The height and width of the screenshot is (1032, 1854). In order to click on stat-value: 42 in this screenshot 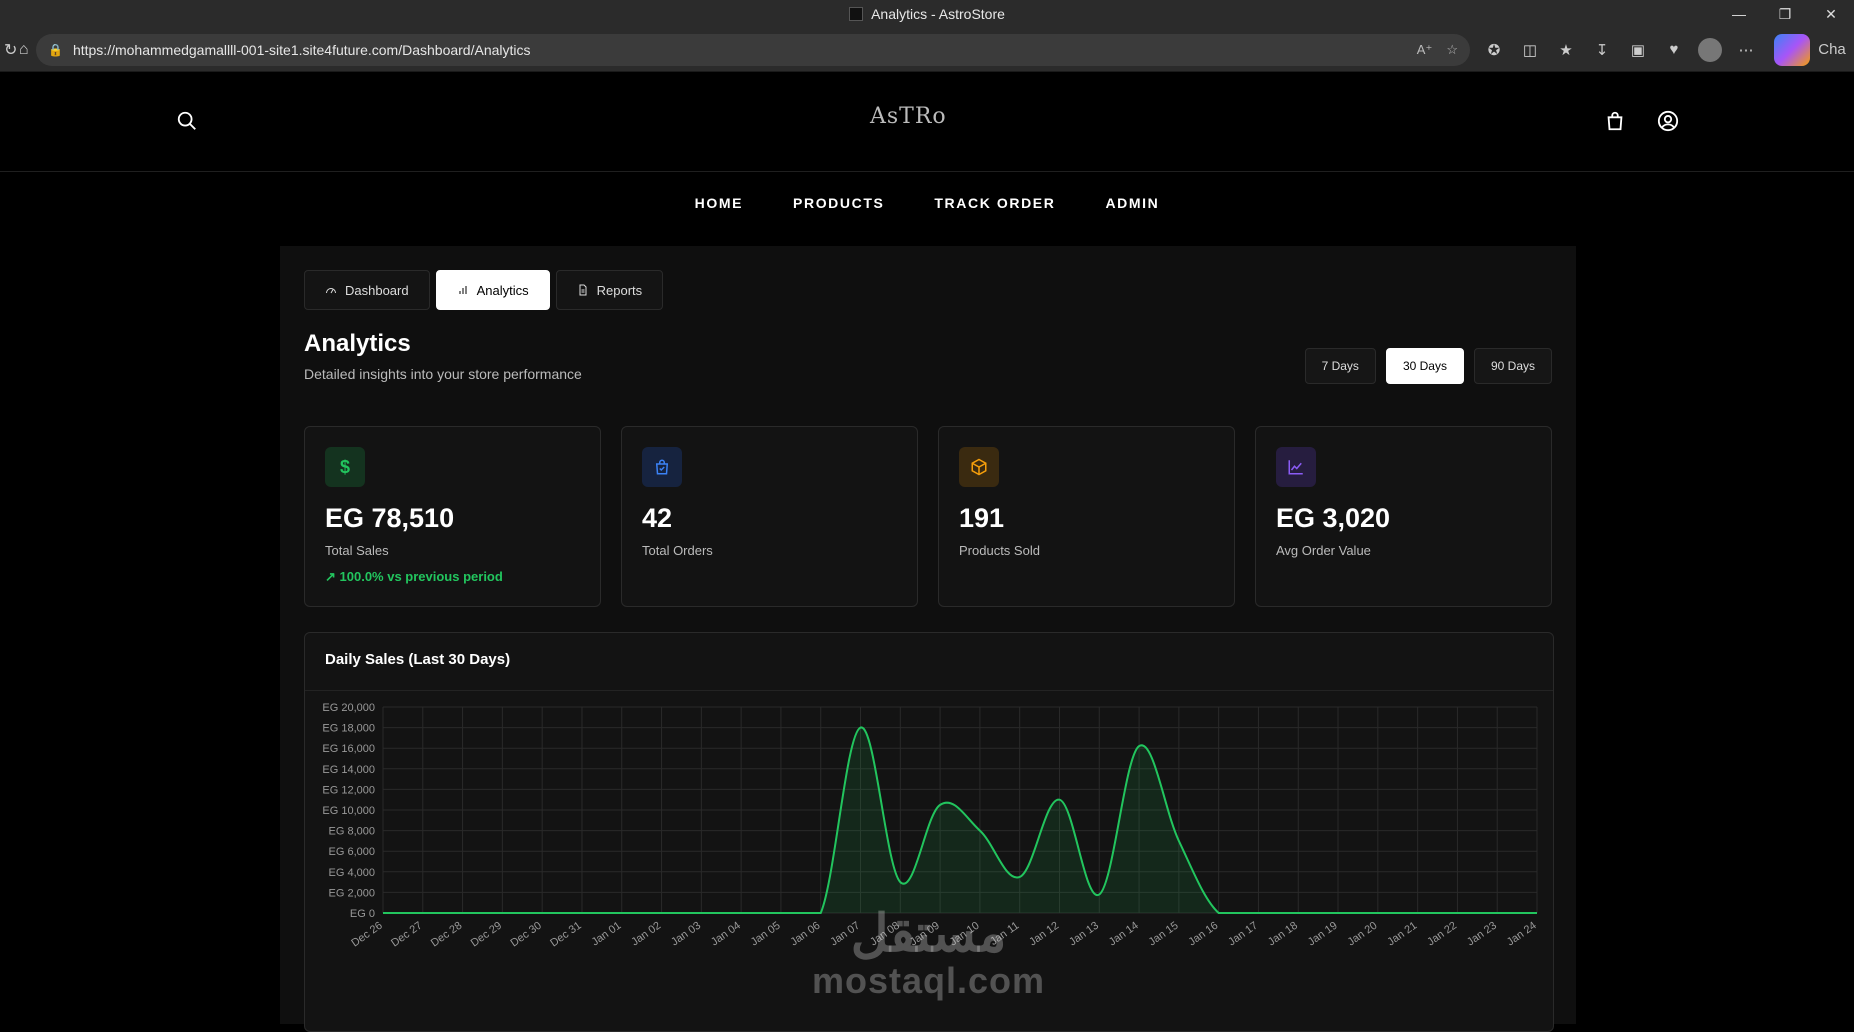, I will do `click(657, 518)`.